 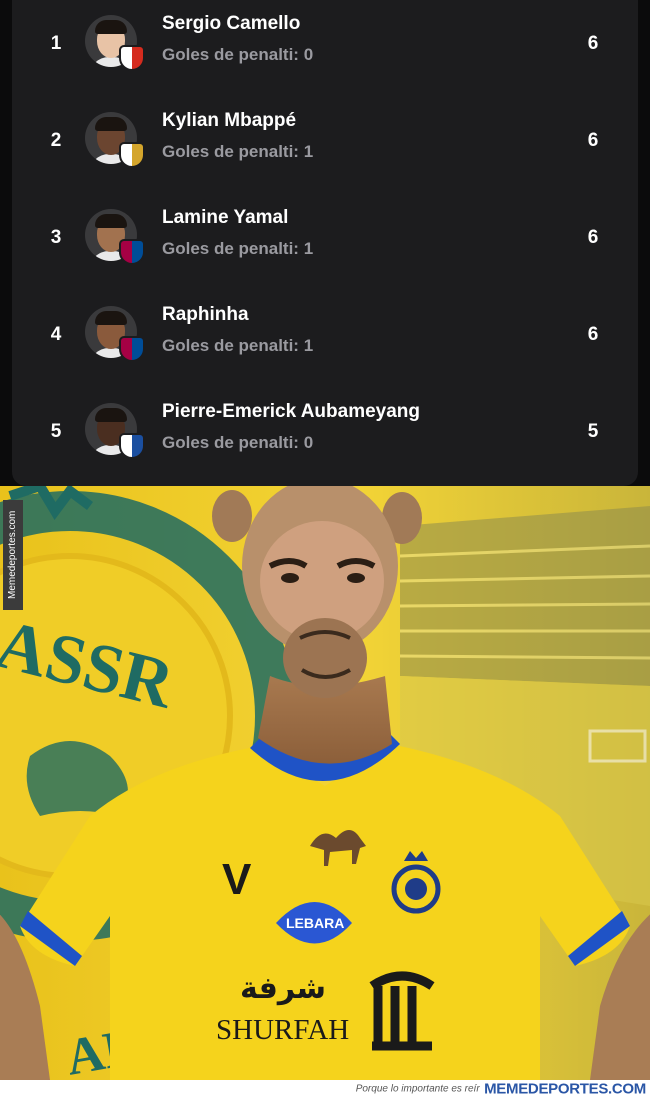 What do you see at coordinates (229, 120) in the screenshot?
I see `player-name: Kylian Mbappé` at bounding box center [229, 120].